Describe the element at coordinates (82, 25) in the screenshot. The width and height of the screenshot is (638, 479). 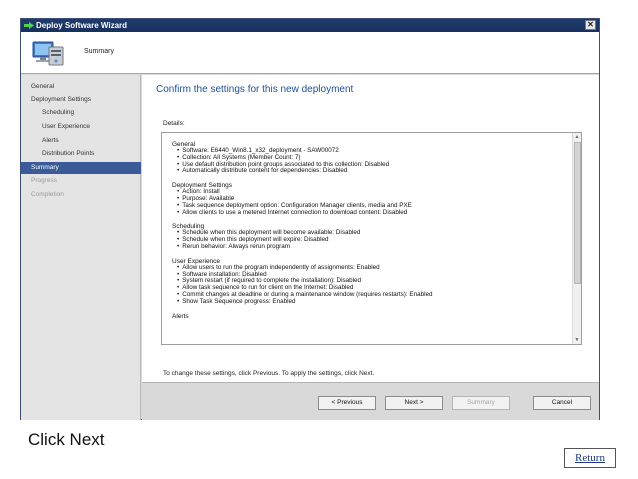
I see `window-title: Deploy Software Wizard` at that location.